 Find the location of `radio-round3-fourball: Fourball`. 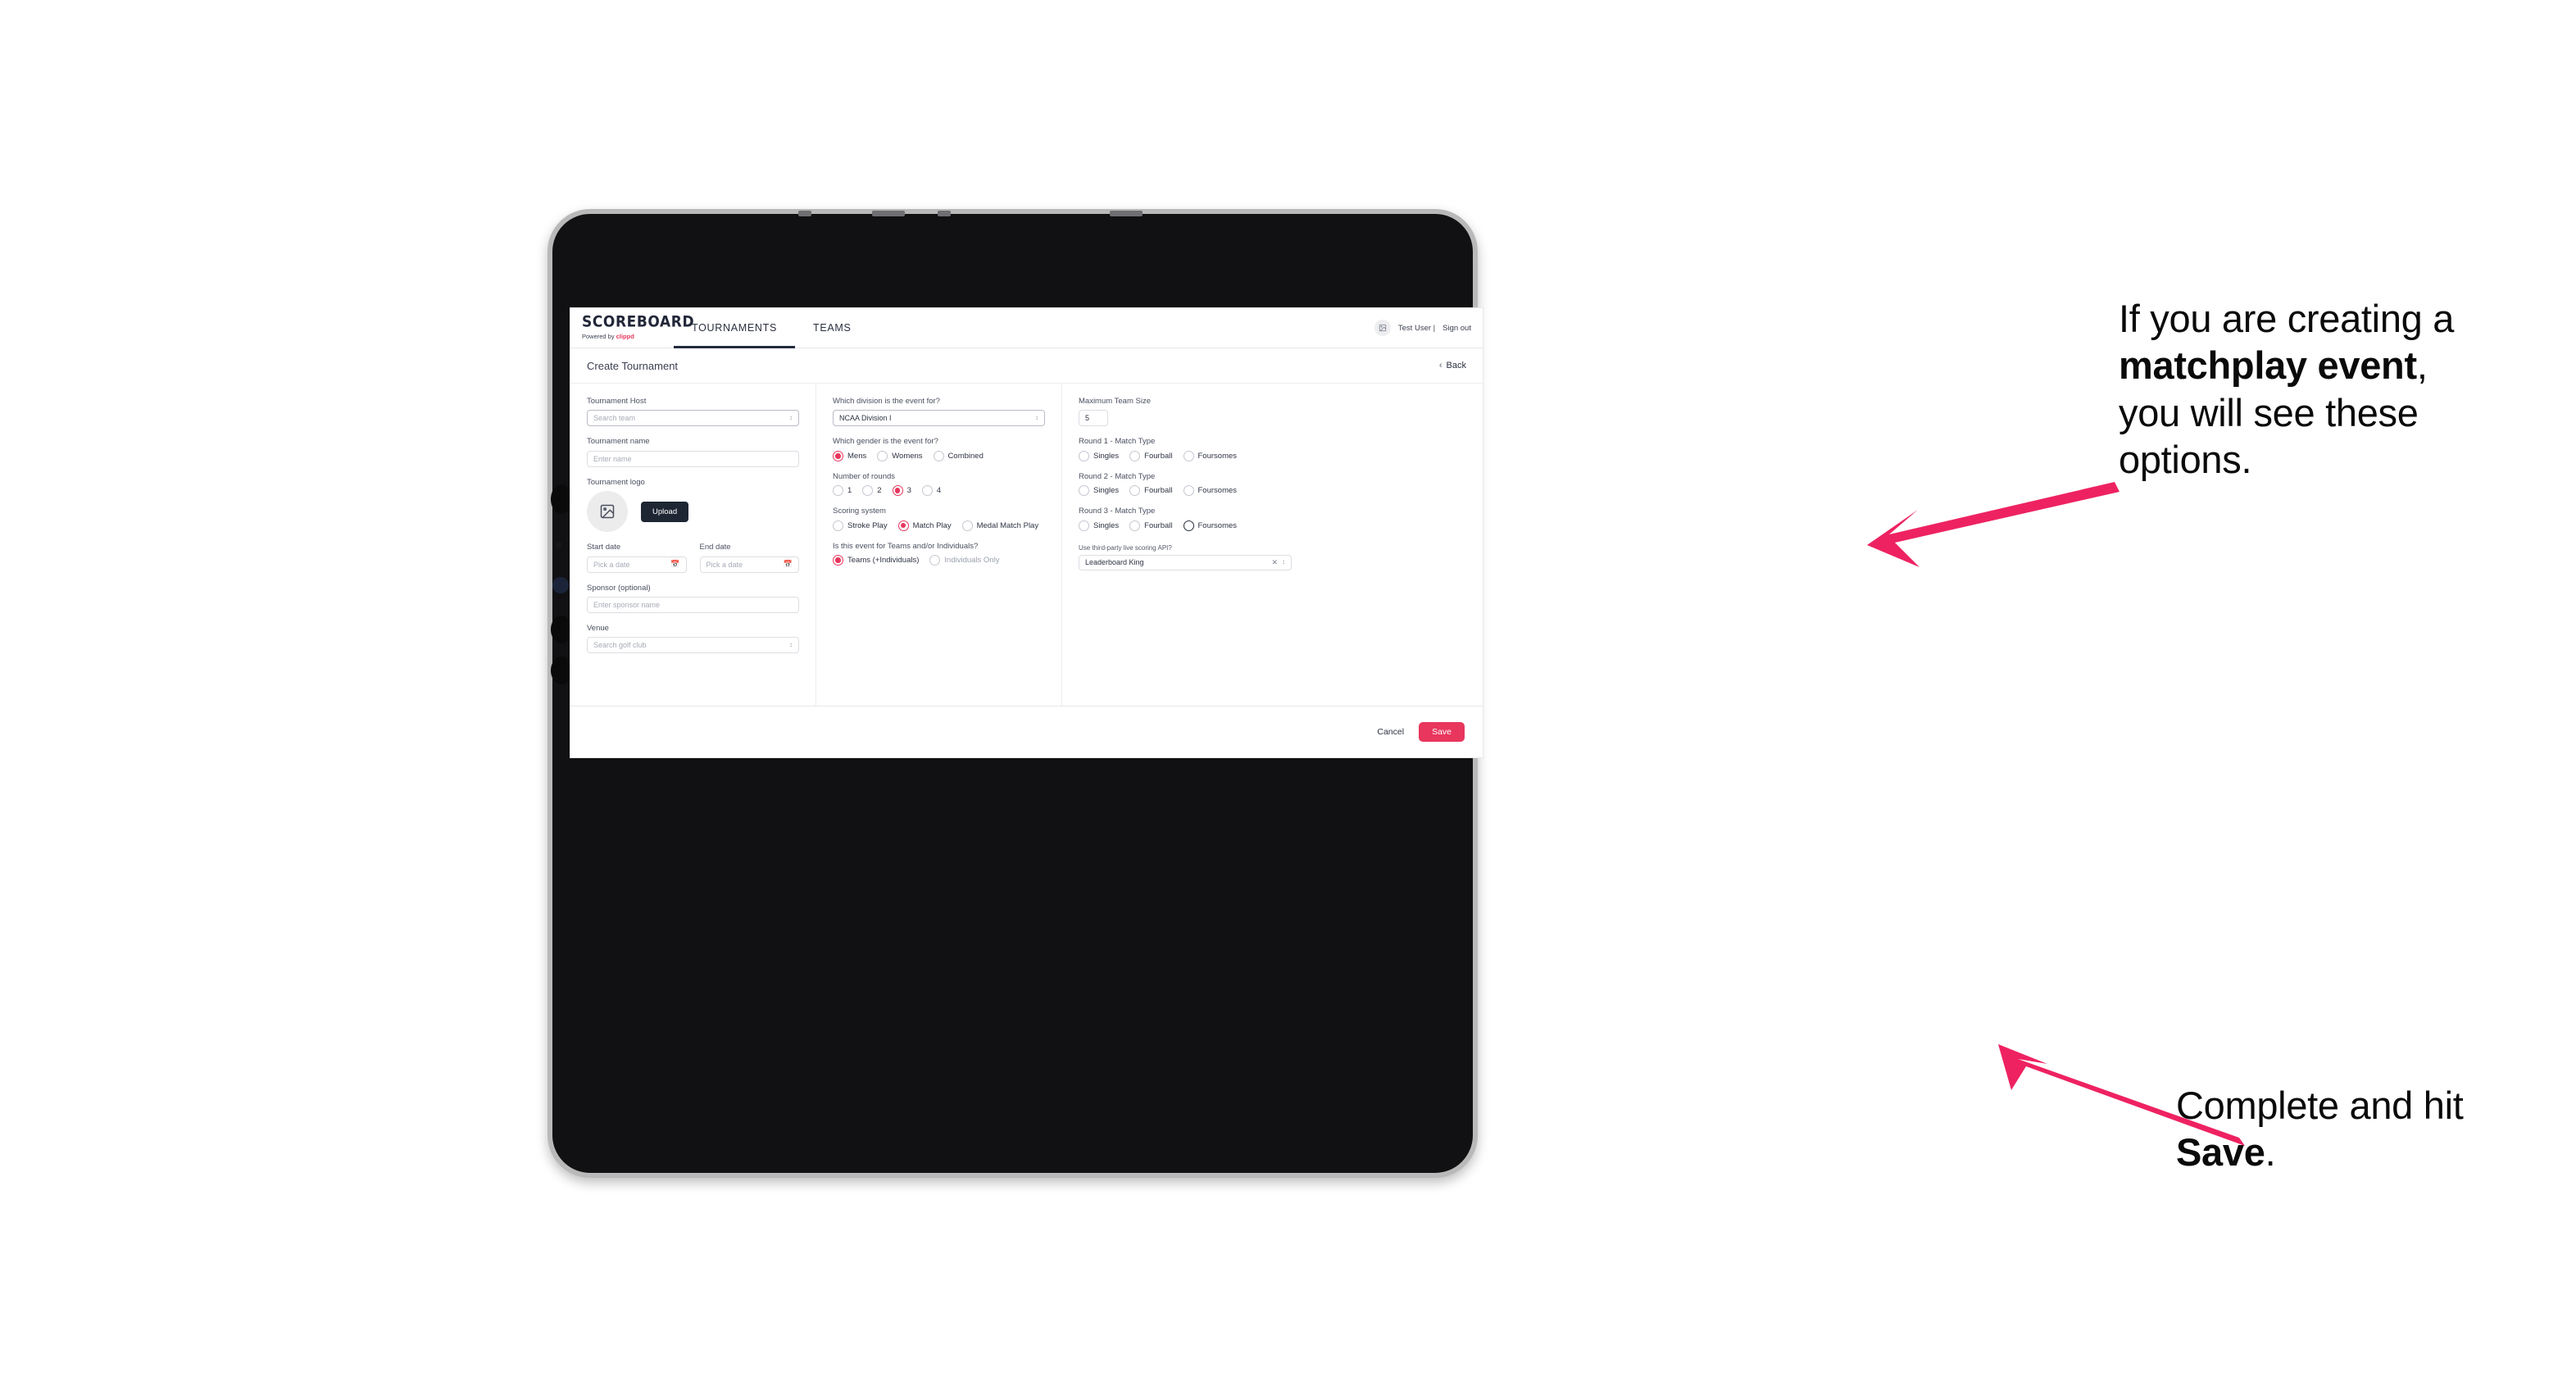

radio-round3-fourball: Fourball is located at coordinates (1151, 525).